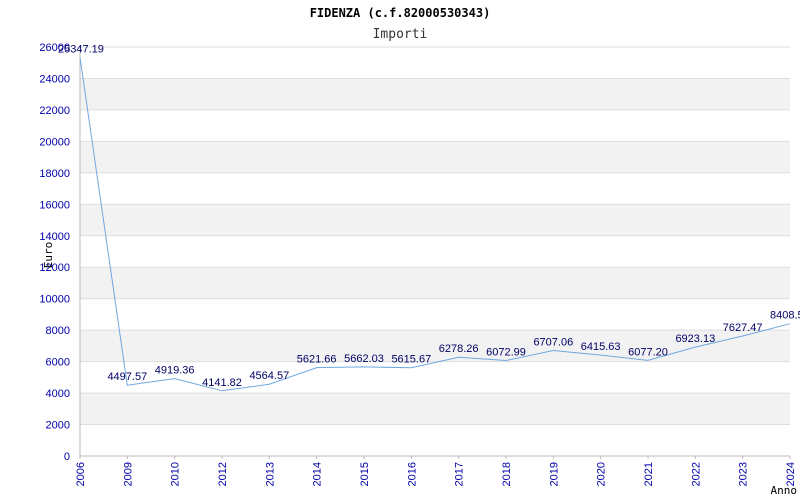 Image resolution: width=800 pixels, height=500 pixels. What do you see at coordinates (58, 394) in the screenshot?
I see `y-tick-label: 4000` at bounding box center [58, 394].